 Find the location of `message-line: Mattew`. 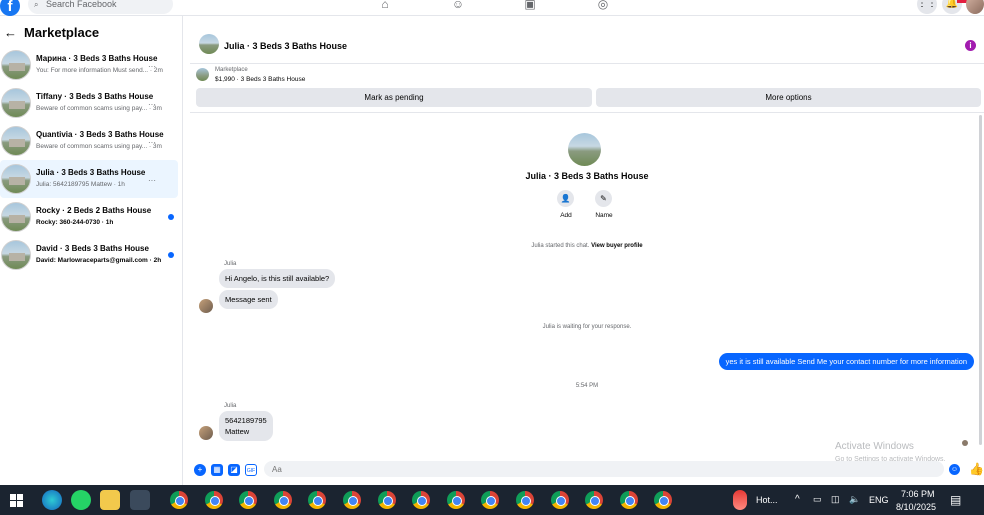

message-line: Mattew is located at coordinates (237, 431).